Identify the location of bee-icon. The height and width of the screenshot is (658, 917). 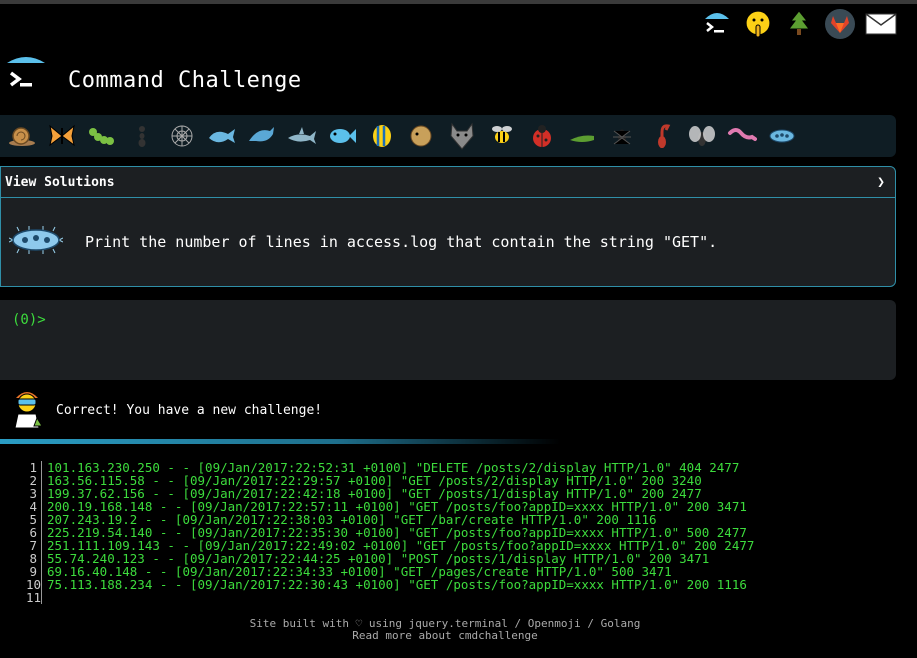
(502, 136).